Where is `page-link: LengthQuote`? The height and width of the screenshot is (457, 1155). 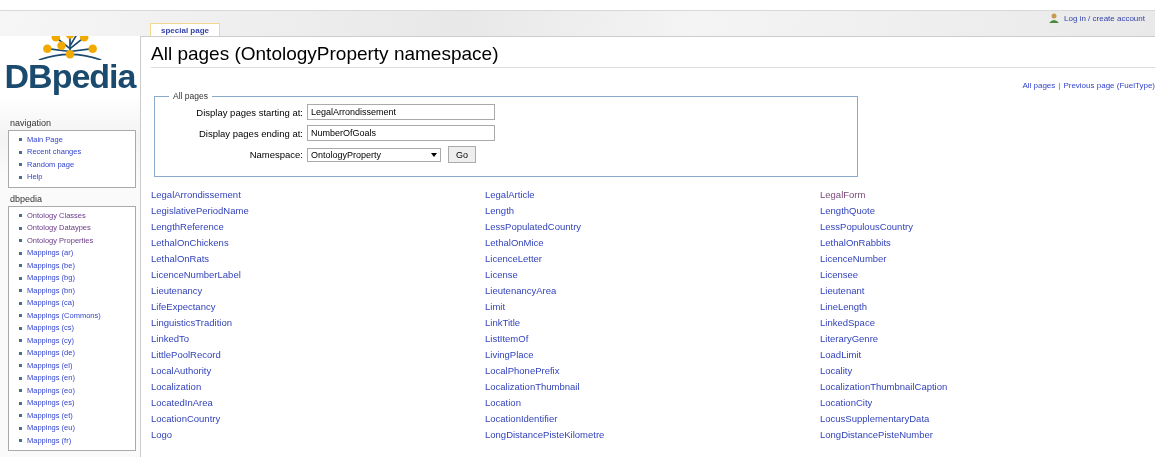
page-link: LengthQuote is located at coordinates (847, 211).